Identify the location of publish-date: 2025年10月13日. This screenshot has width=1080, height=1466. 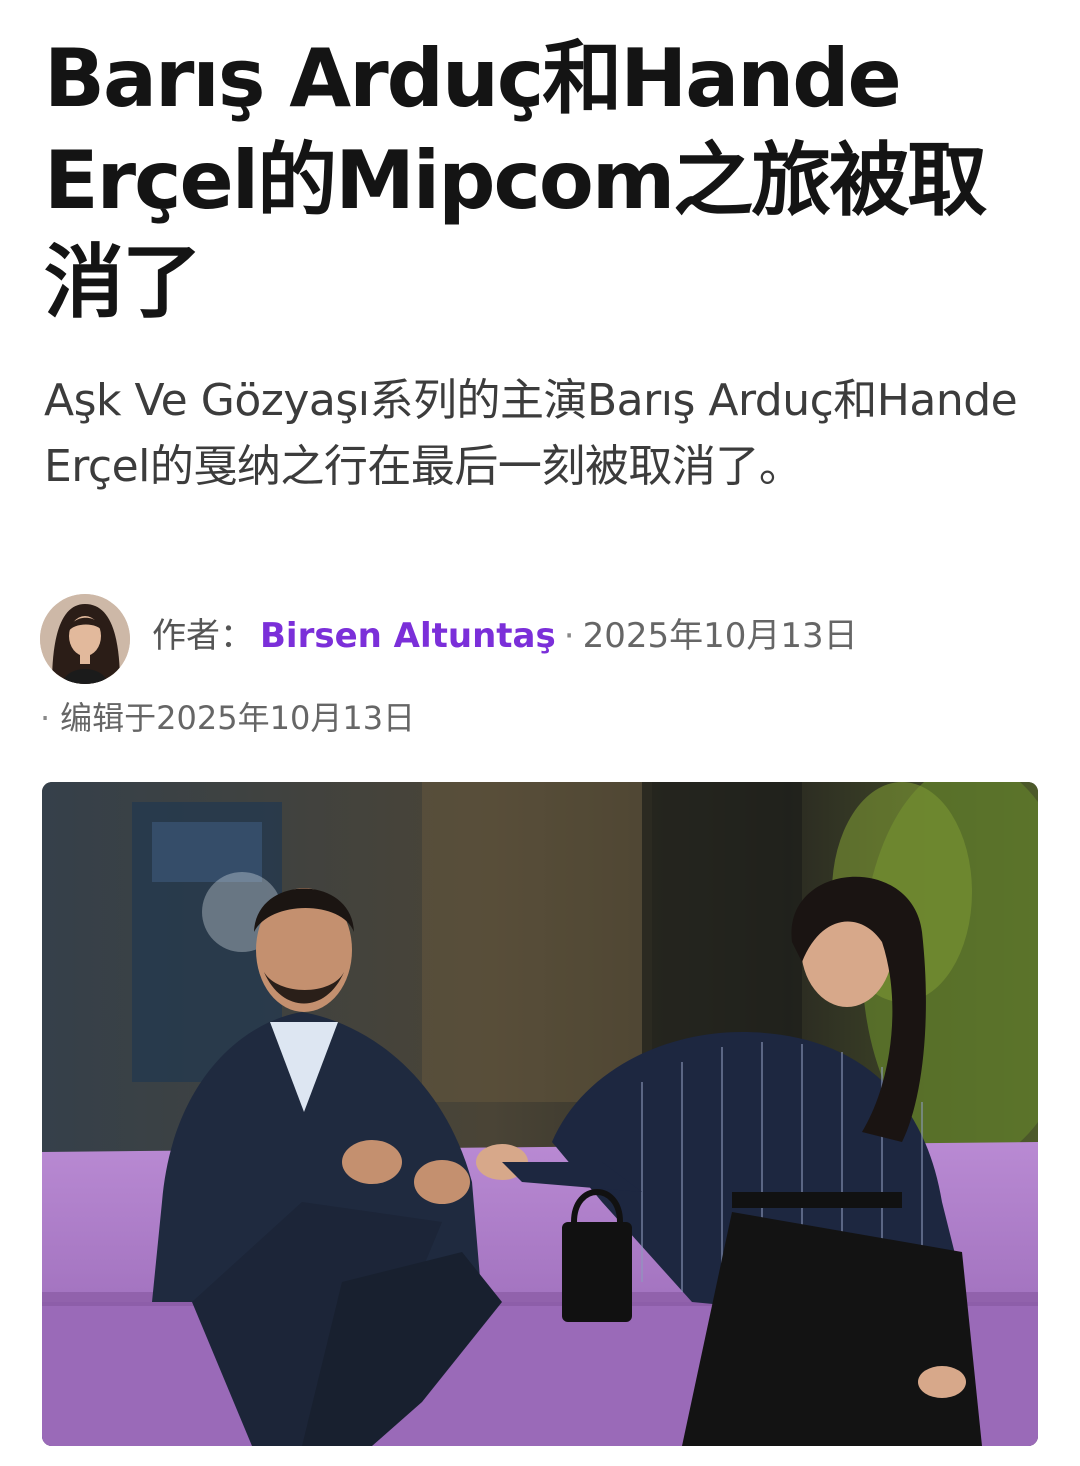
(720, 636).